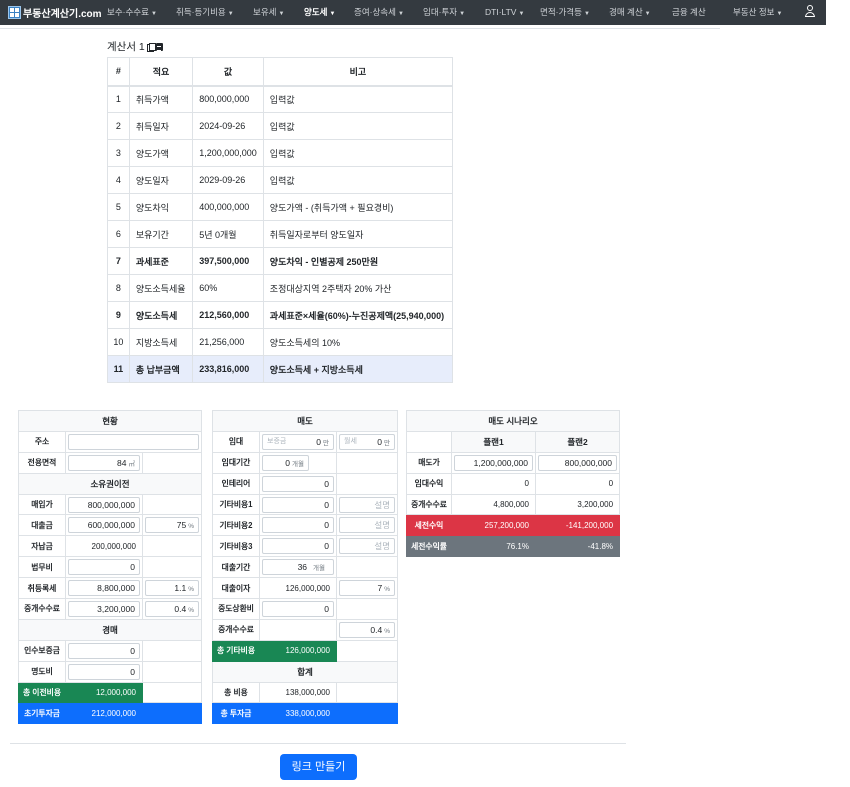 The width and height of the screenshot is (850, 787). Describe the element at coordinates (298, 546) in the screenshot. I see `other3-input: 0` at that location.